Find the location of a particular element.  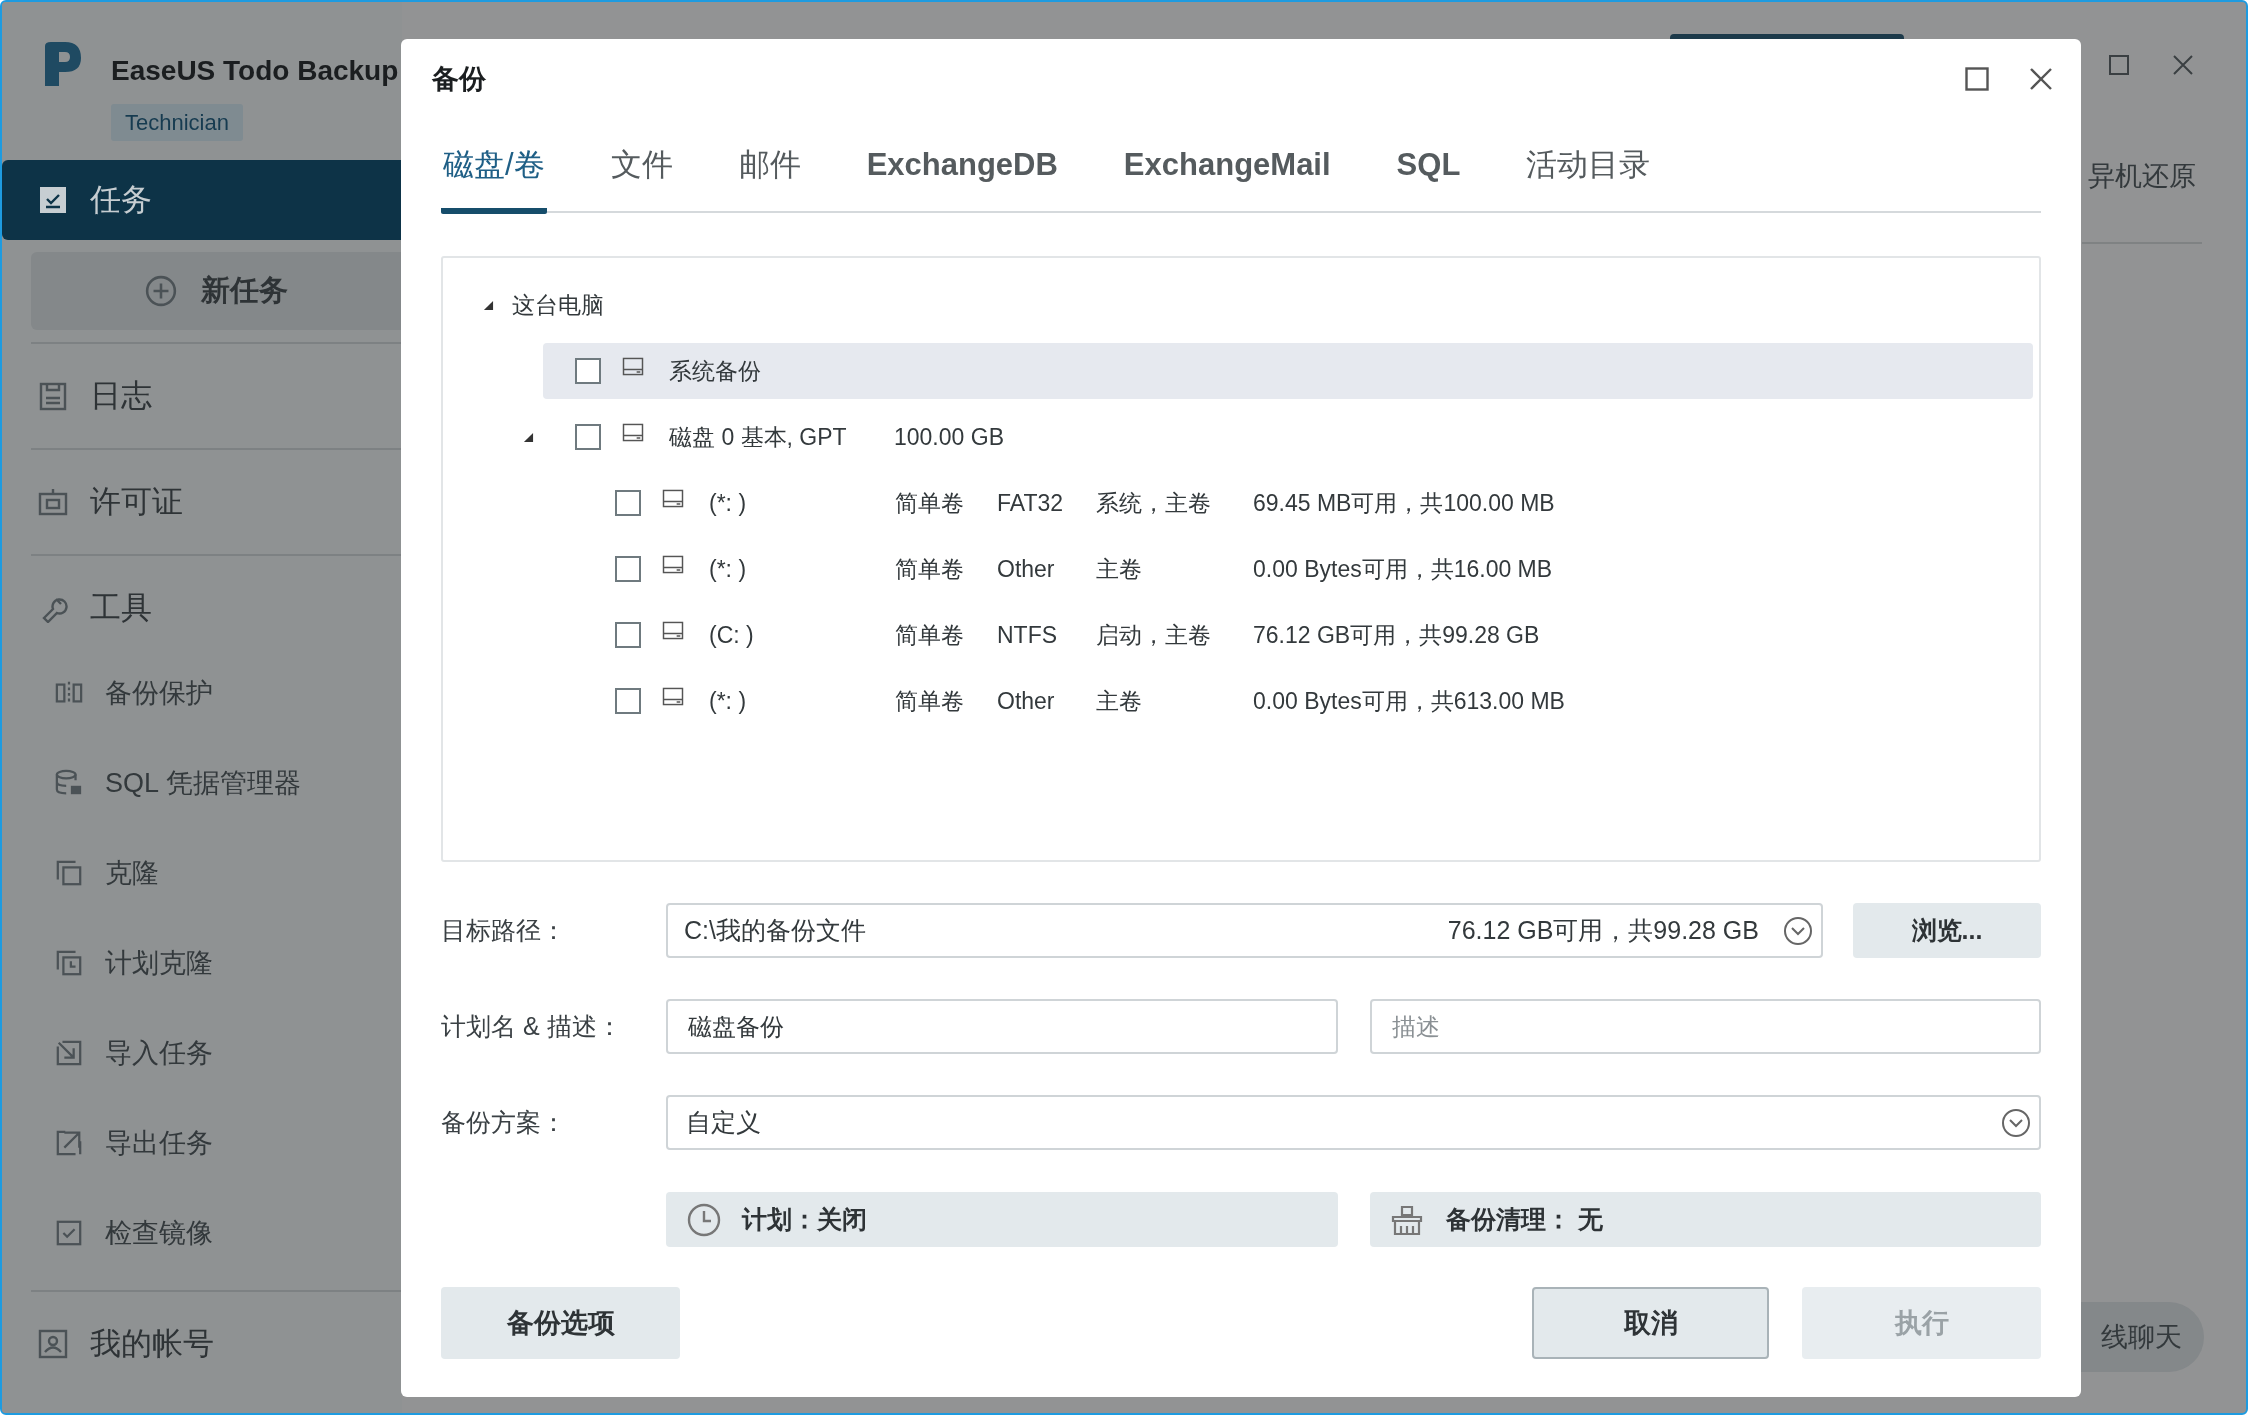

nav-item: 任务 is located at coordinates (202, 200).